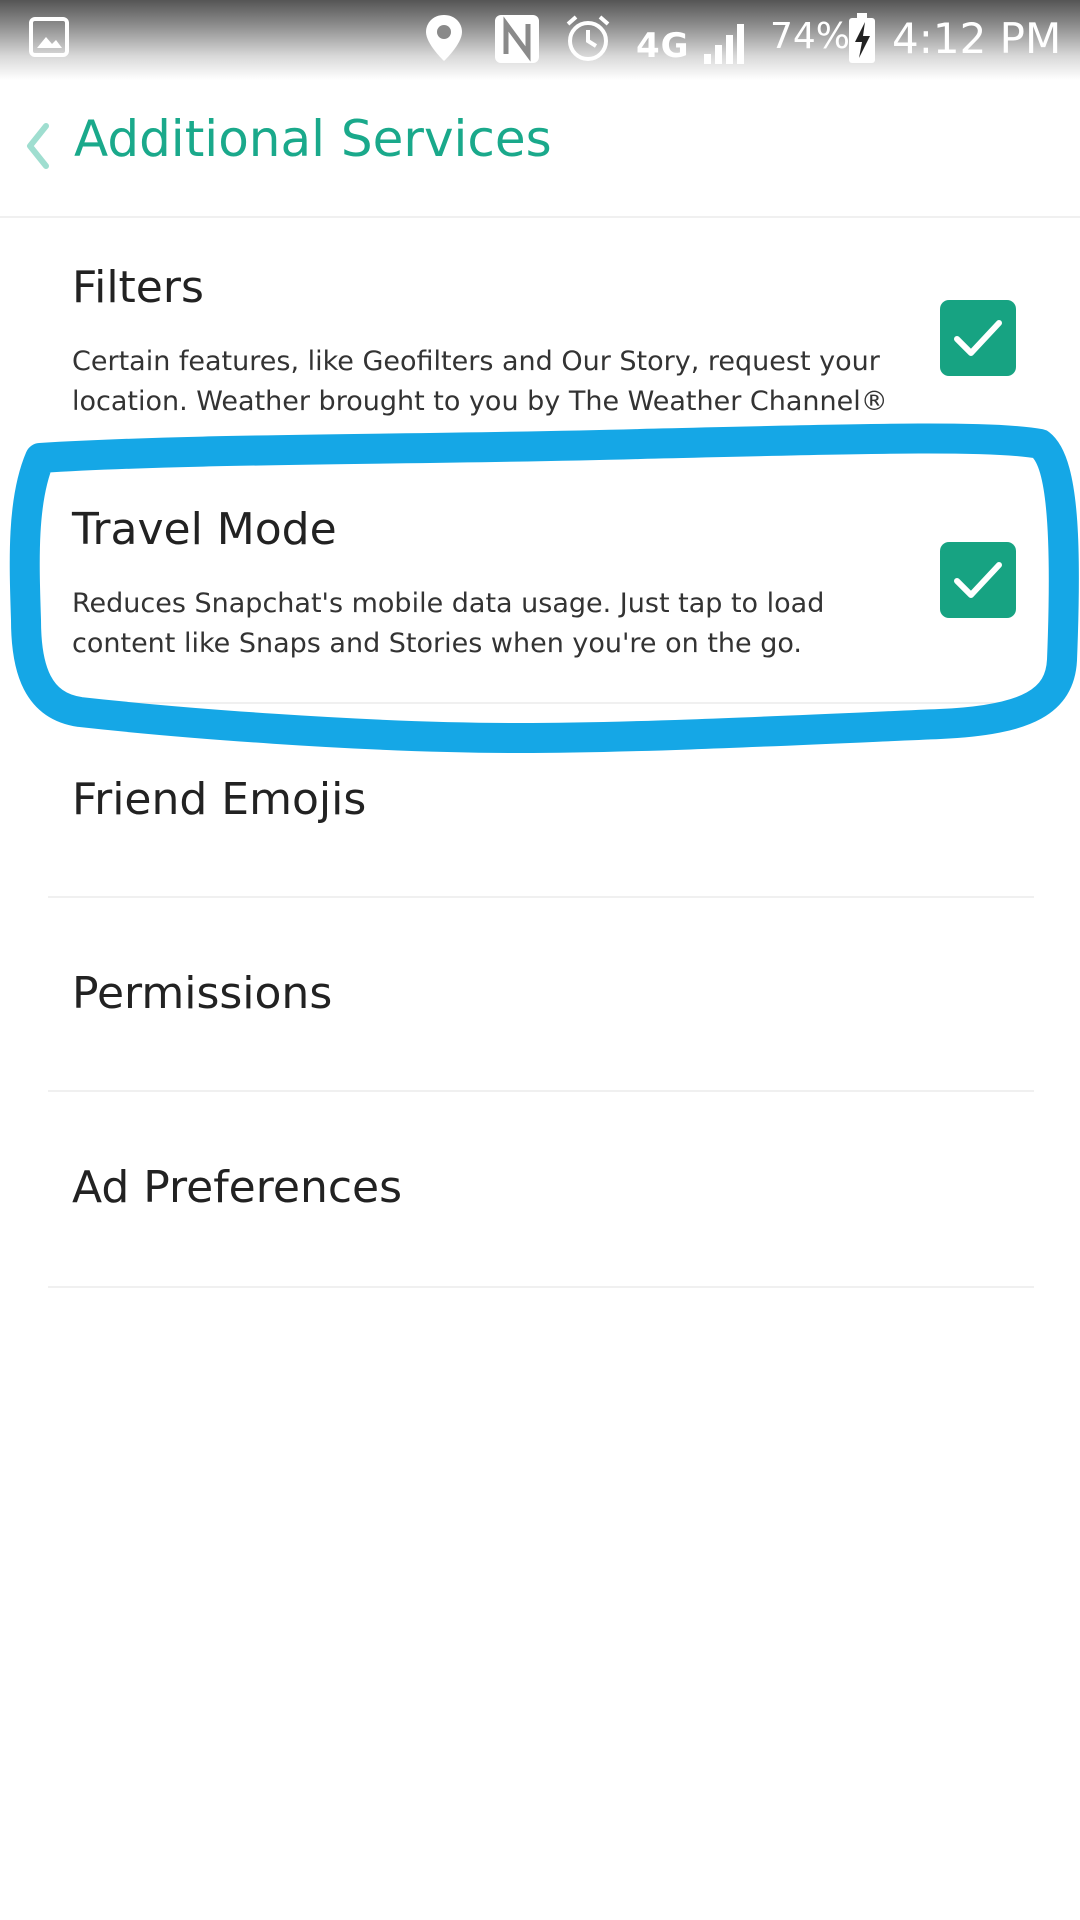  What do you see at coordinates (727, 40) in the screenshot?
I see `signal-icon` at bounding box center [727, 40].